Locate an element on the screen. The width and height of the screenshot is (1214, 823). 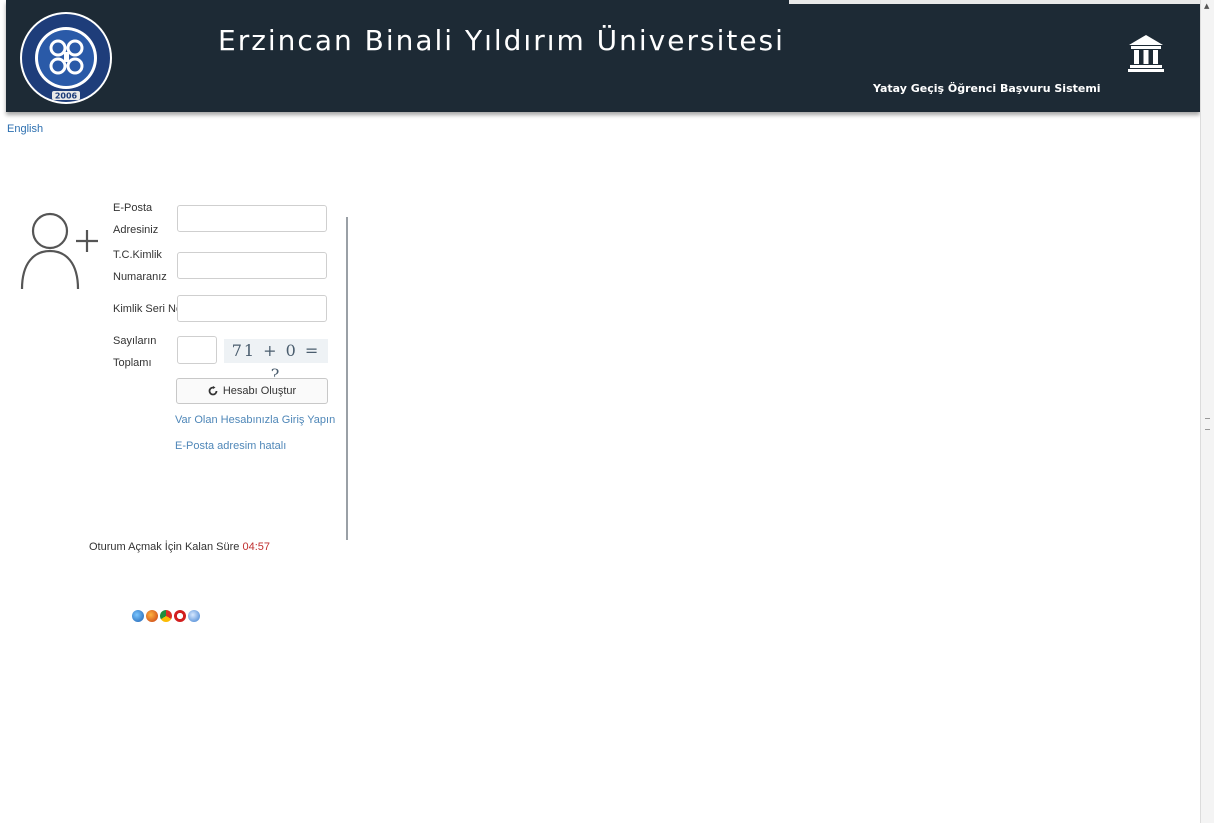
scroll-grip is located at coordinates (1207, 424).